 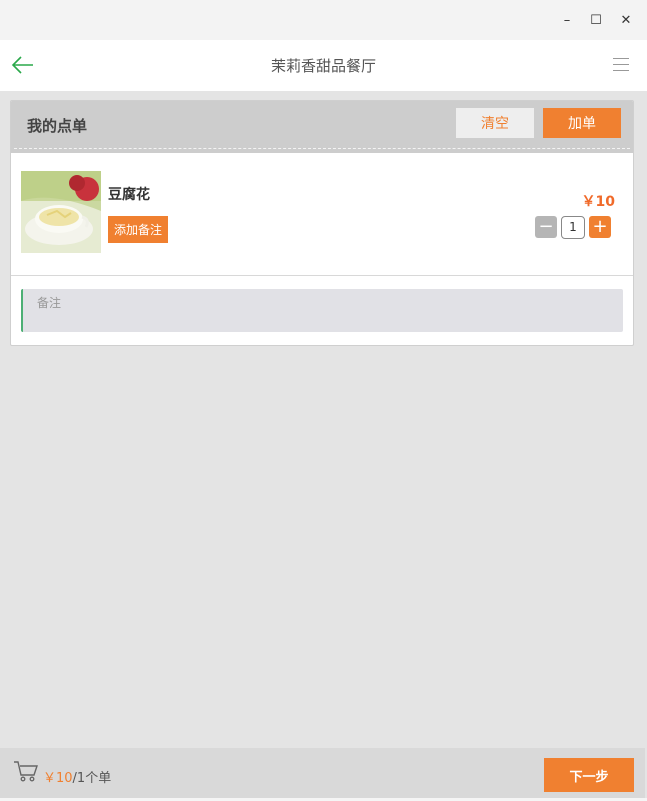 I want to click on order-title: 我的点单, so click(x=57, y=126).